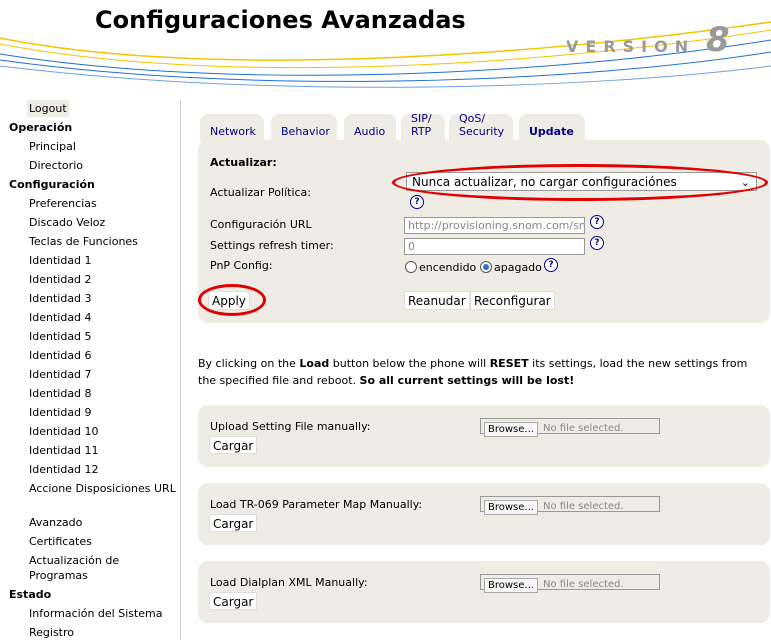 The image size is (771, 641). Describe the element at coordinates (55, 522) in the screenshot. I see `sidebar-item-avanzado: Avanzado` at that location.